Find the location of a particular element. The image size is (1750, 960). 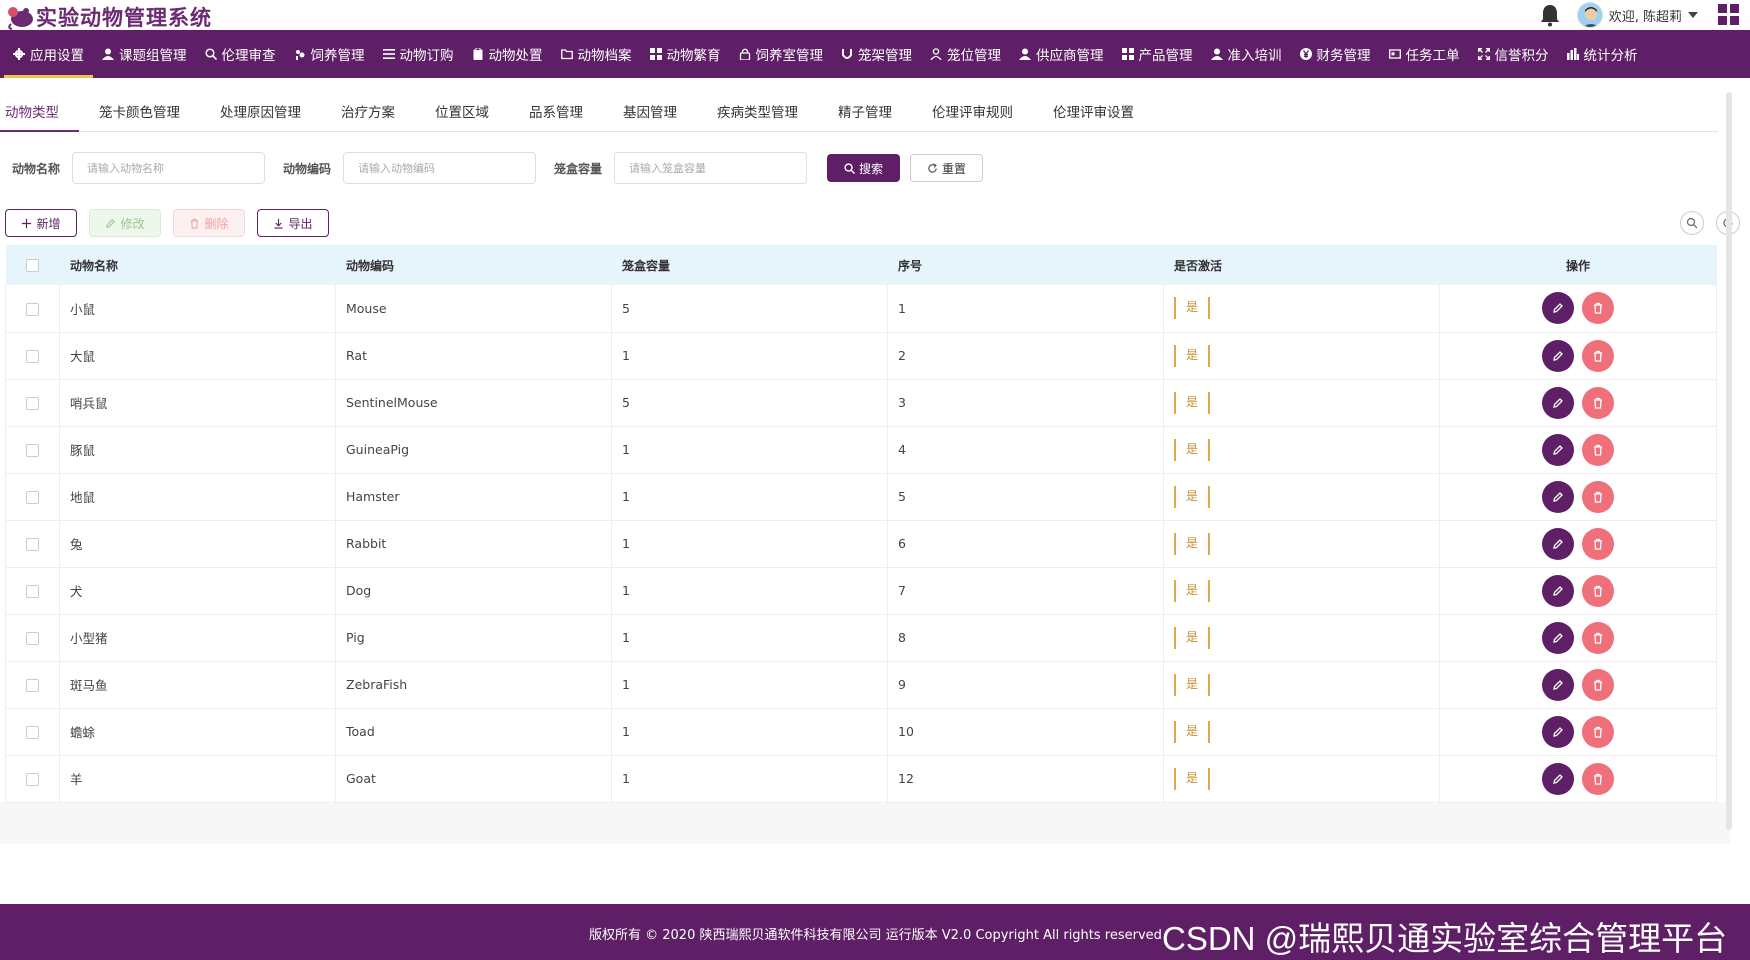

column-header-active: 是否激活 is located at coordinates (1301, 265).